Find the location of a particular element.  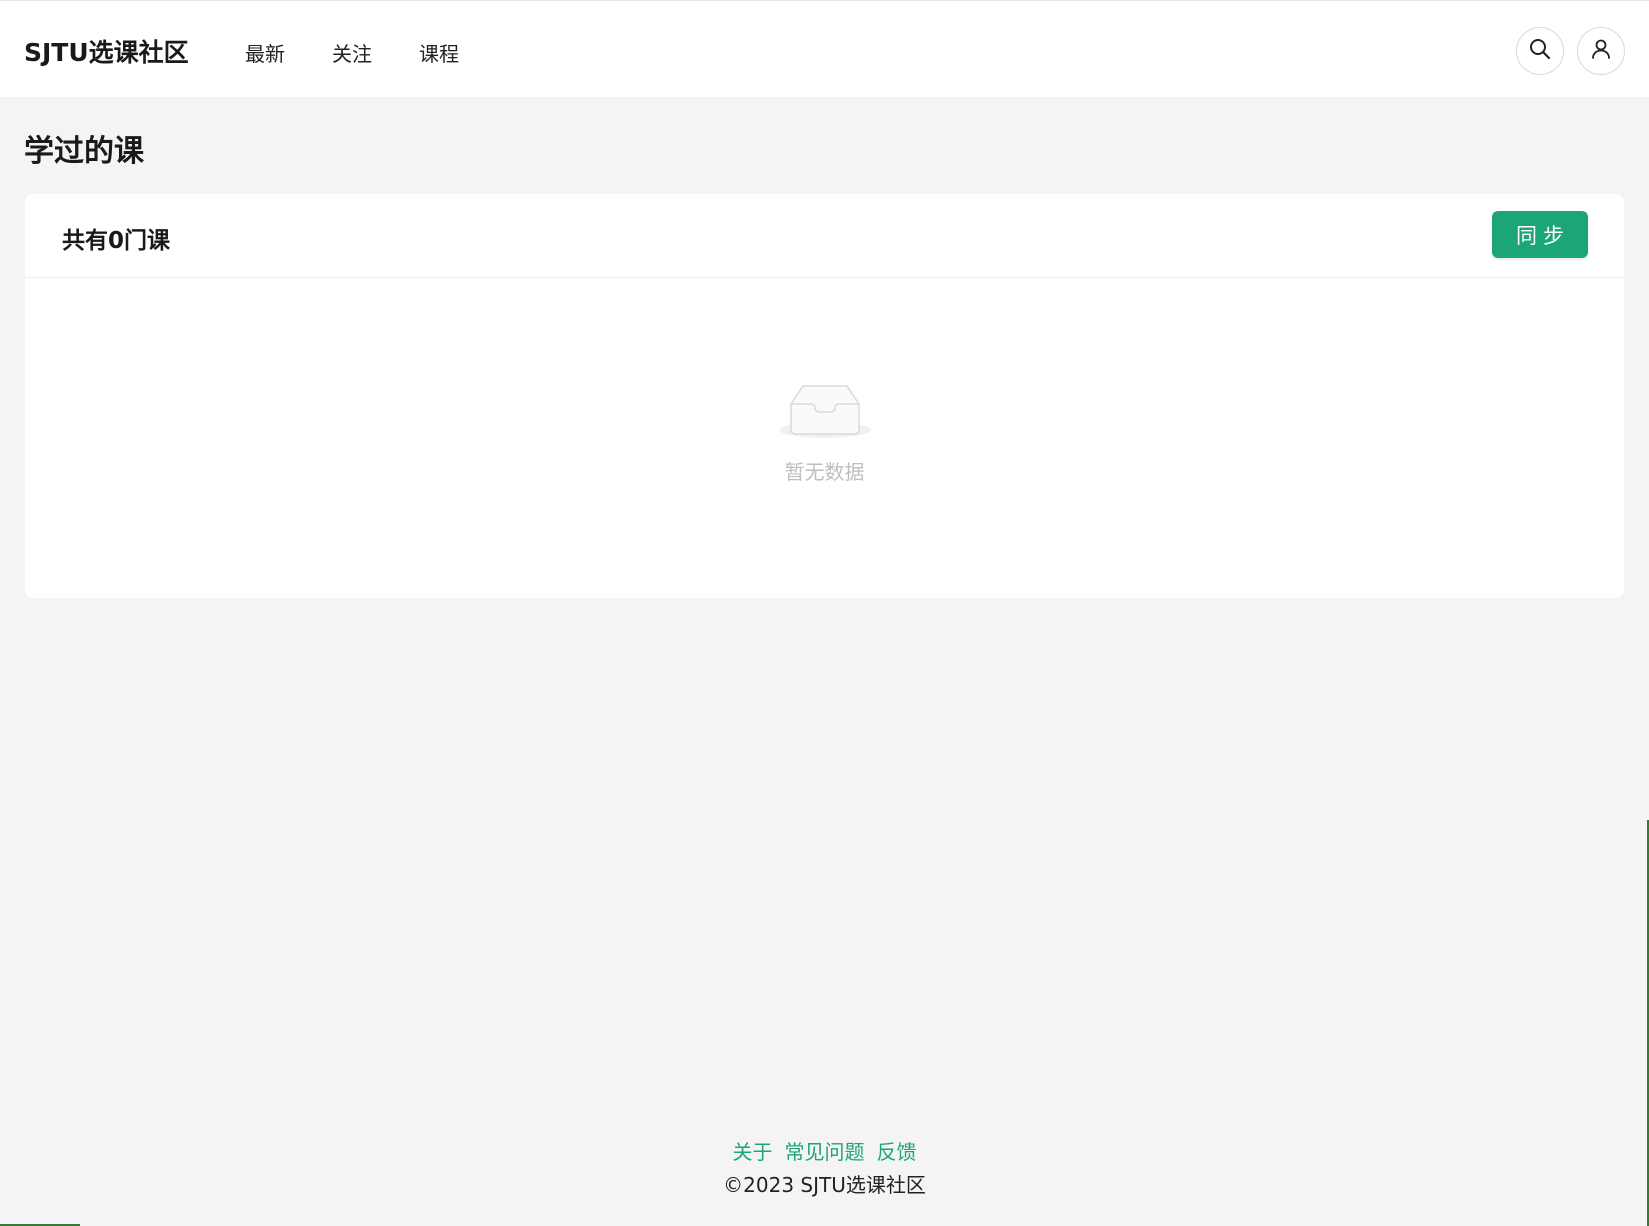

course-count-title: 共有0门课 is located at coordinates (116, 241).